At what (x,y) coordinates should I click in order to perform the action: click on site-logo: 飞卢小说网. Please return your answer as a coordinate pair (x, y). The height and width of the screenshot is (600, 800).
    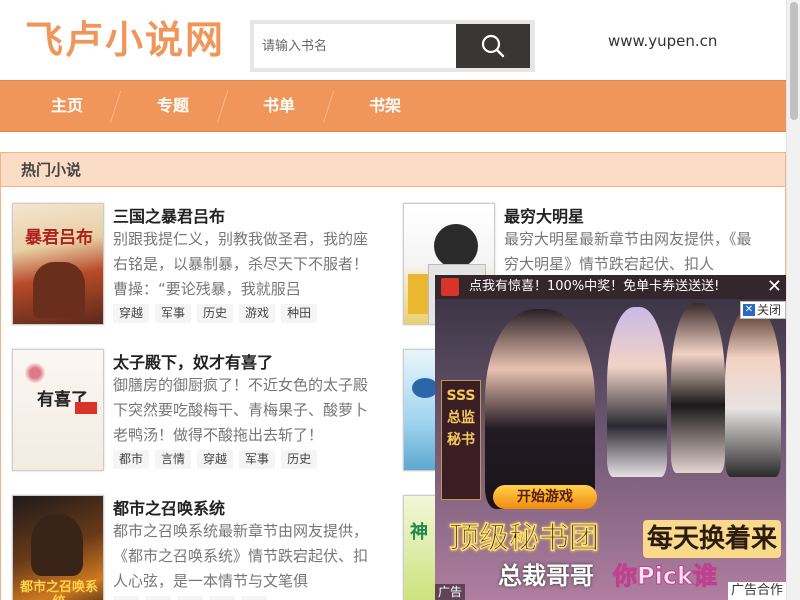
    Looking at the image, I should click on (125, 40).